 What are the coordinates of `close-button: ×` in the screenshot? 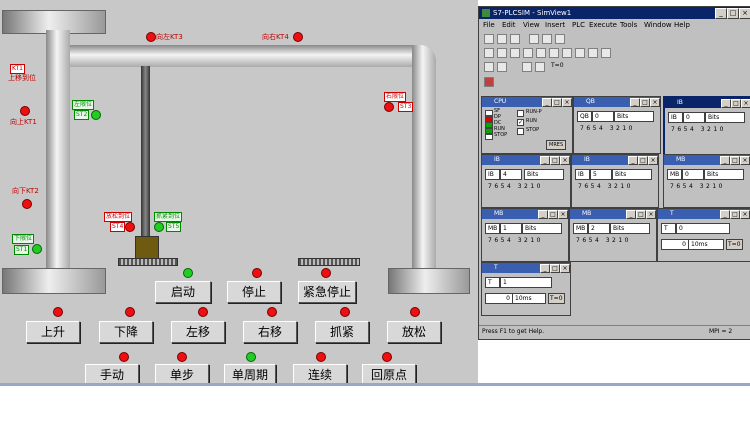 It's located at (744, 13).